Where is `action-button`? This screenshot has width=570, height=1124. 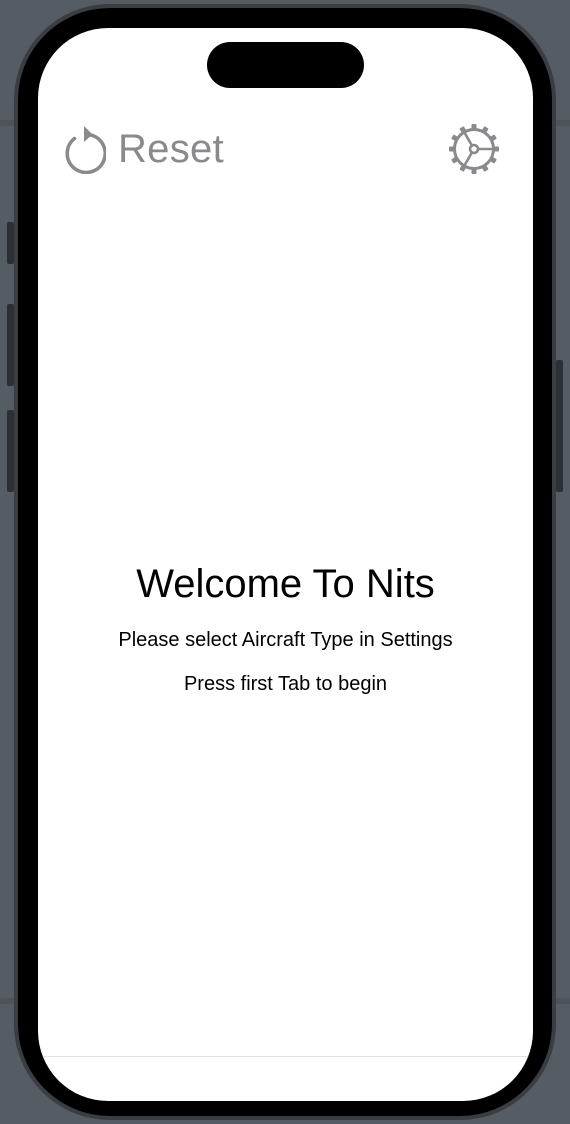 action-button is located at coordinates (10, 243).